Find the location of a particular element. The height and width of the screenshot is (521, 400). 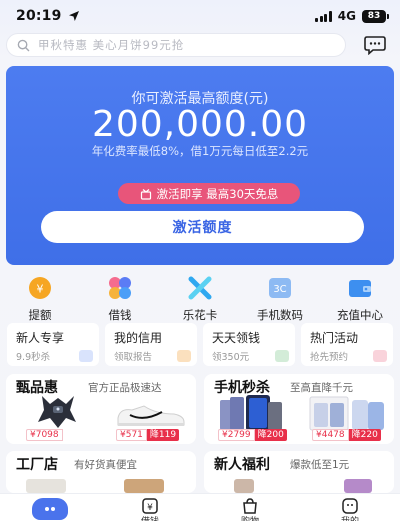

price-tag: ¥2799 降200 is located at coordinates (252, 435).